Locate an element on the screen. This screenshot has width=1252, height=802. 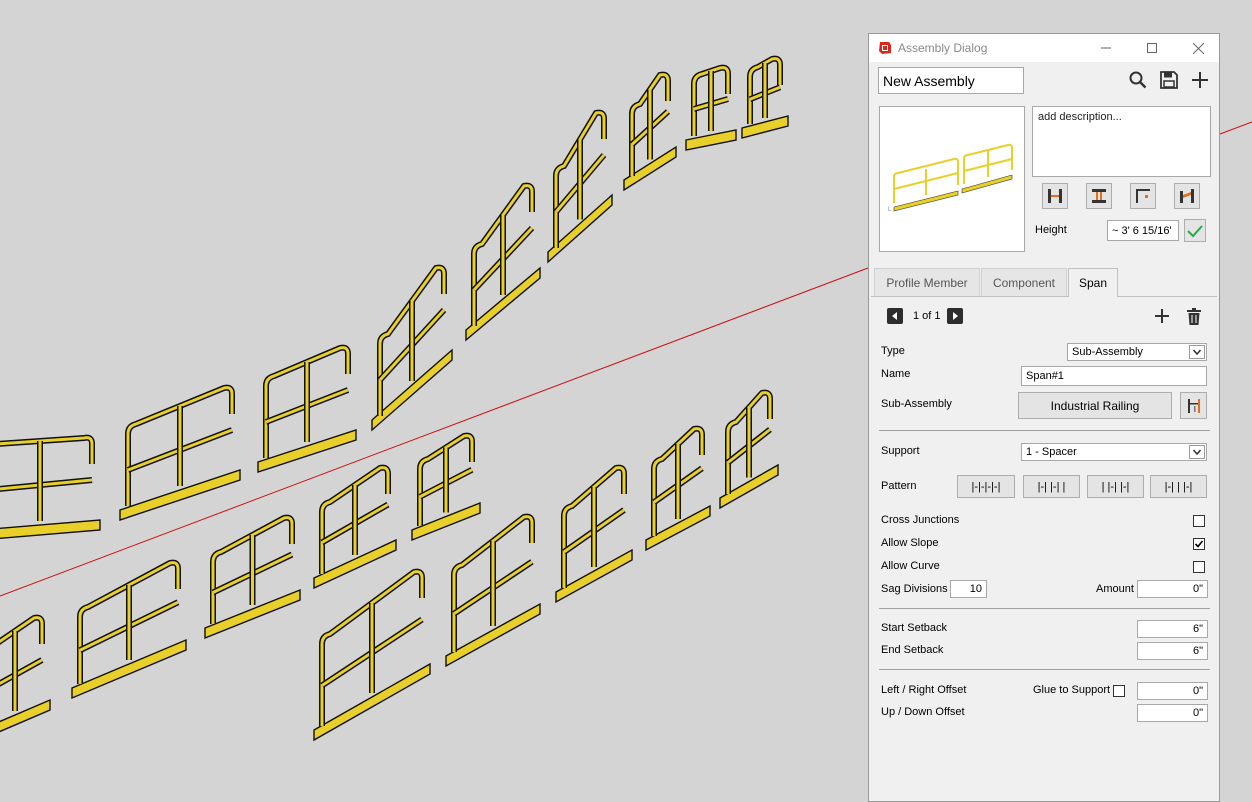
cross-junctions-label: Cross Junctions is located at coordinates (920, 520).